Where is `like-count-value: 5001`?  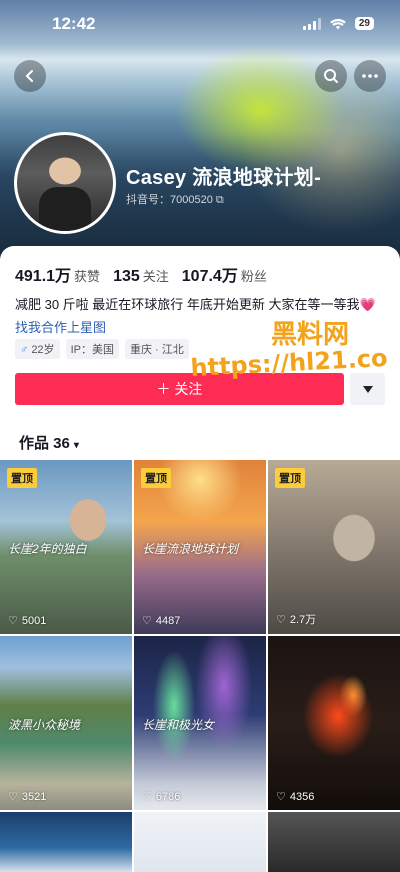 like-count-value: 5001 is located at coordinates (34, 620).